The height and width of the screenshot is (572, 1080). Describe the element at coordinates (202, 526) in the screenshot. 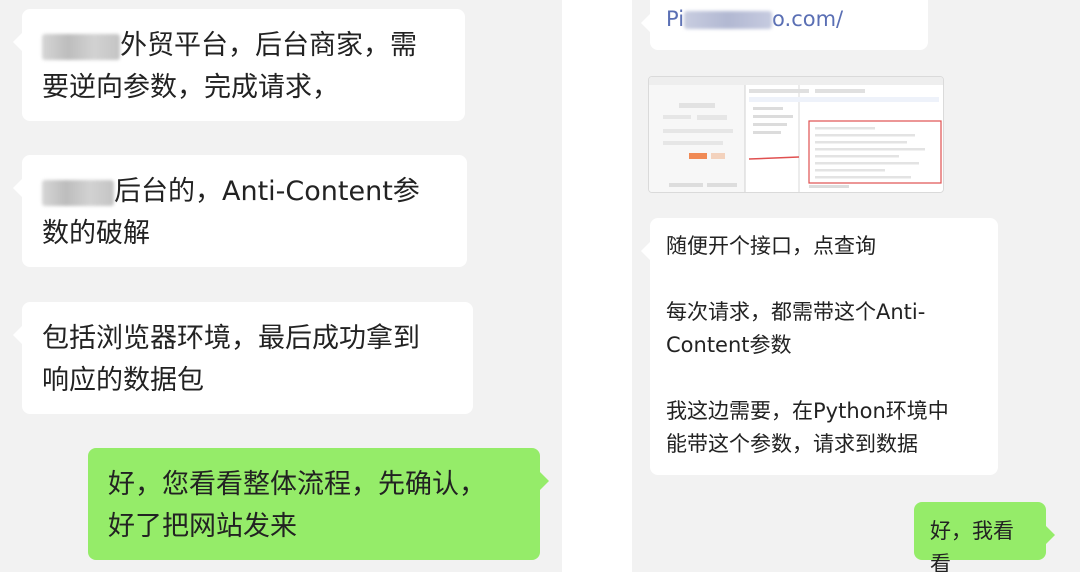

I see `message-text: 好了把网站发来` at that location.